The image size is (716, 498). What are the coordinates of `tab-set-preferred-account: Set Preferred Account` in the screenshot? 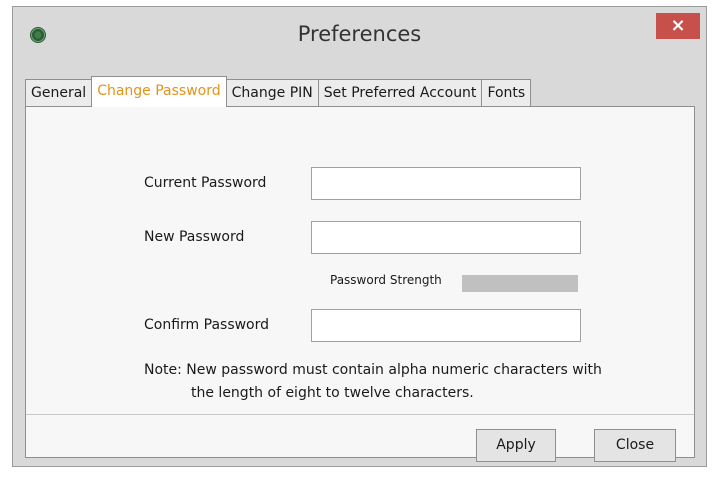 It's located at (400, 93).